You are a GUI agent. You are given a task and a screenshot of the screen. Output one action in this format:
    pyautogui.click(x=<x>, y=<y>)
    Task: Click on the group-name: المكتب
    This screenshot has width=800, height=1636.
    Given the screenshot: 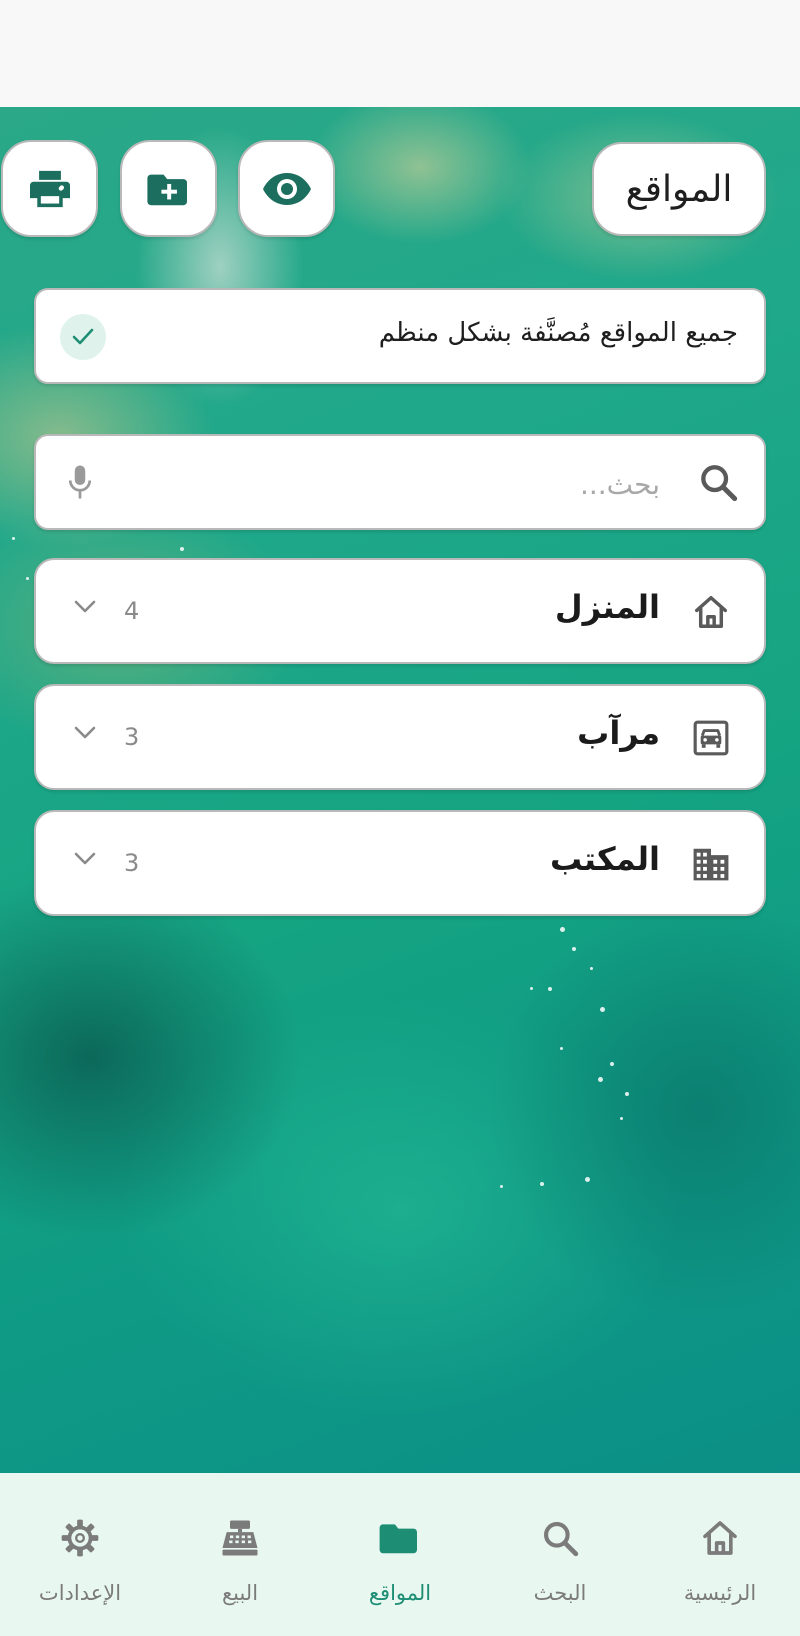 What is the action you would take?
    pyautogui.click(x=605, y=859)
    